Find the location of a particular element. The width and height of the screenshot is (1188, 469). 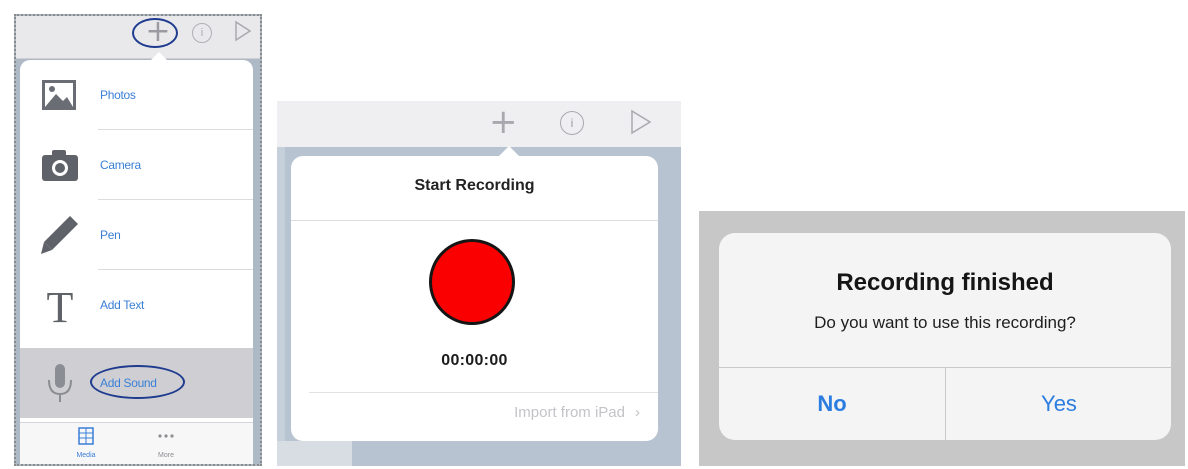

no-button: No is located at coordinates (832, 404).